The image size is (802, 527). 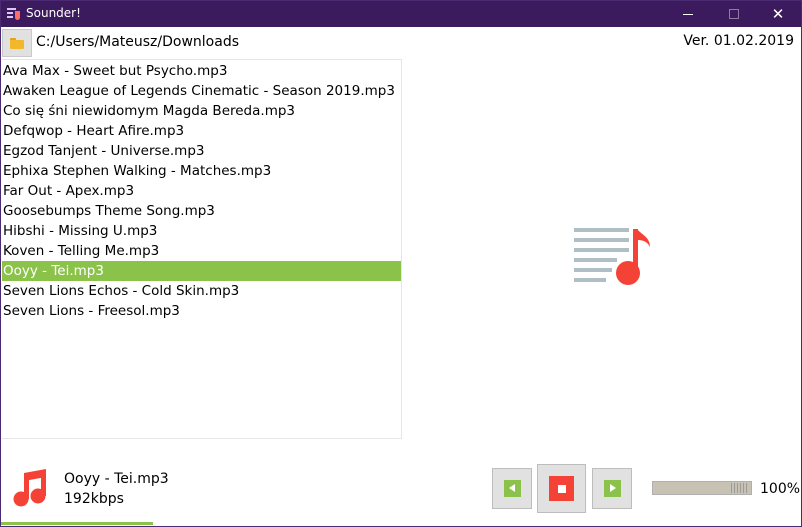 What do you see at coordinates (116, 479) in the screenshot?
I see `now-playing-title: Ooyy - Tei.mp3` at bounding box center [116, 479].